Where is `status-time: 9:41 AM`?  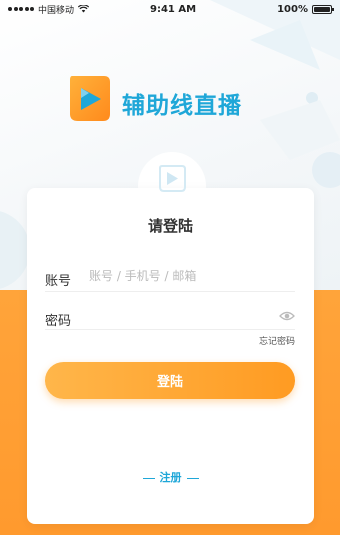
status-time: 9:41 AM is located at coordinates (173, 9).